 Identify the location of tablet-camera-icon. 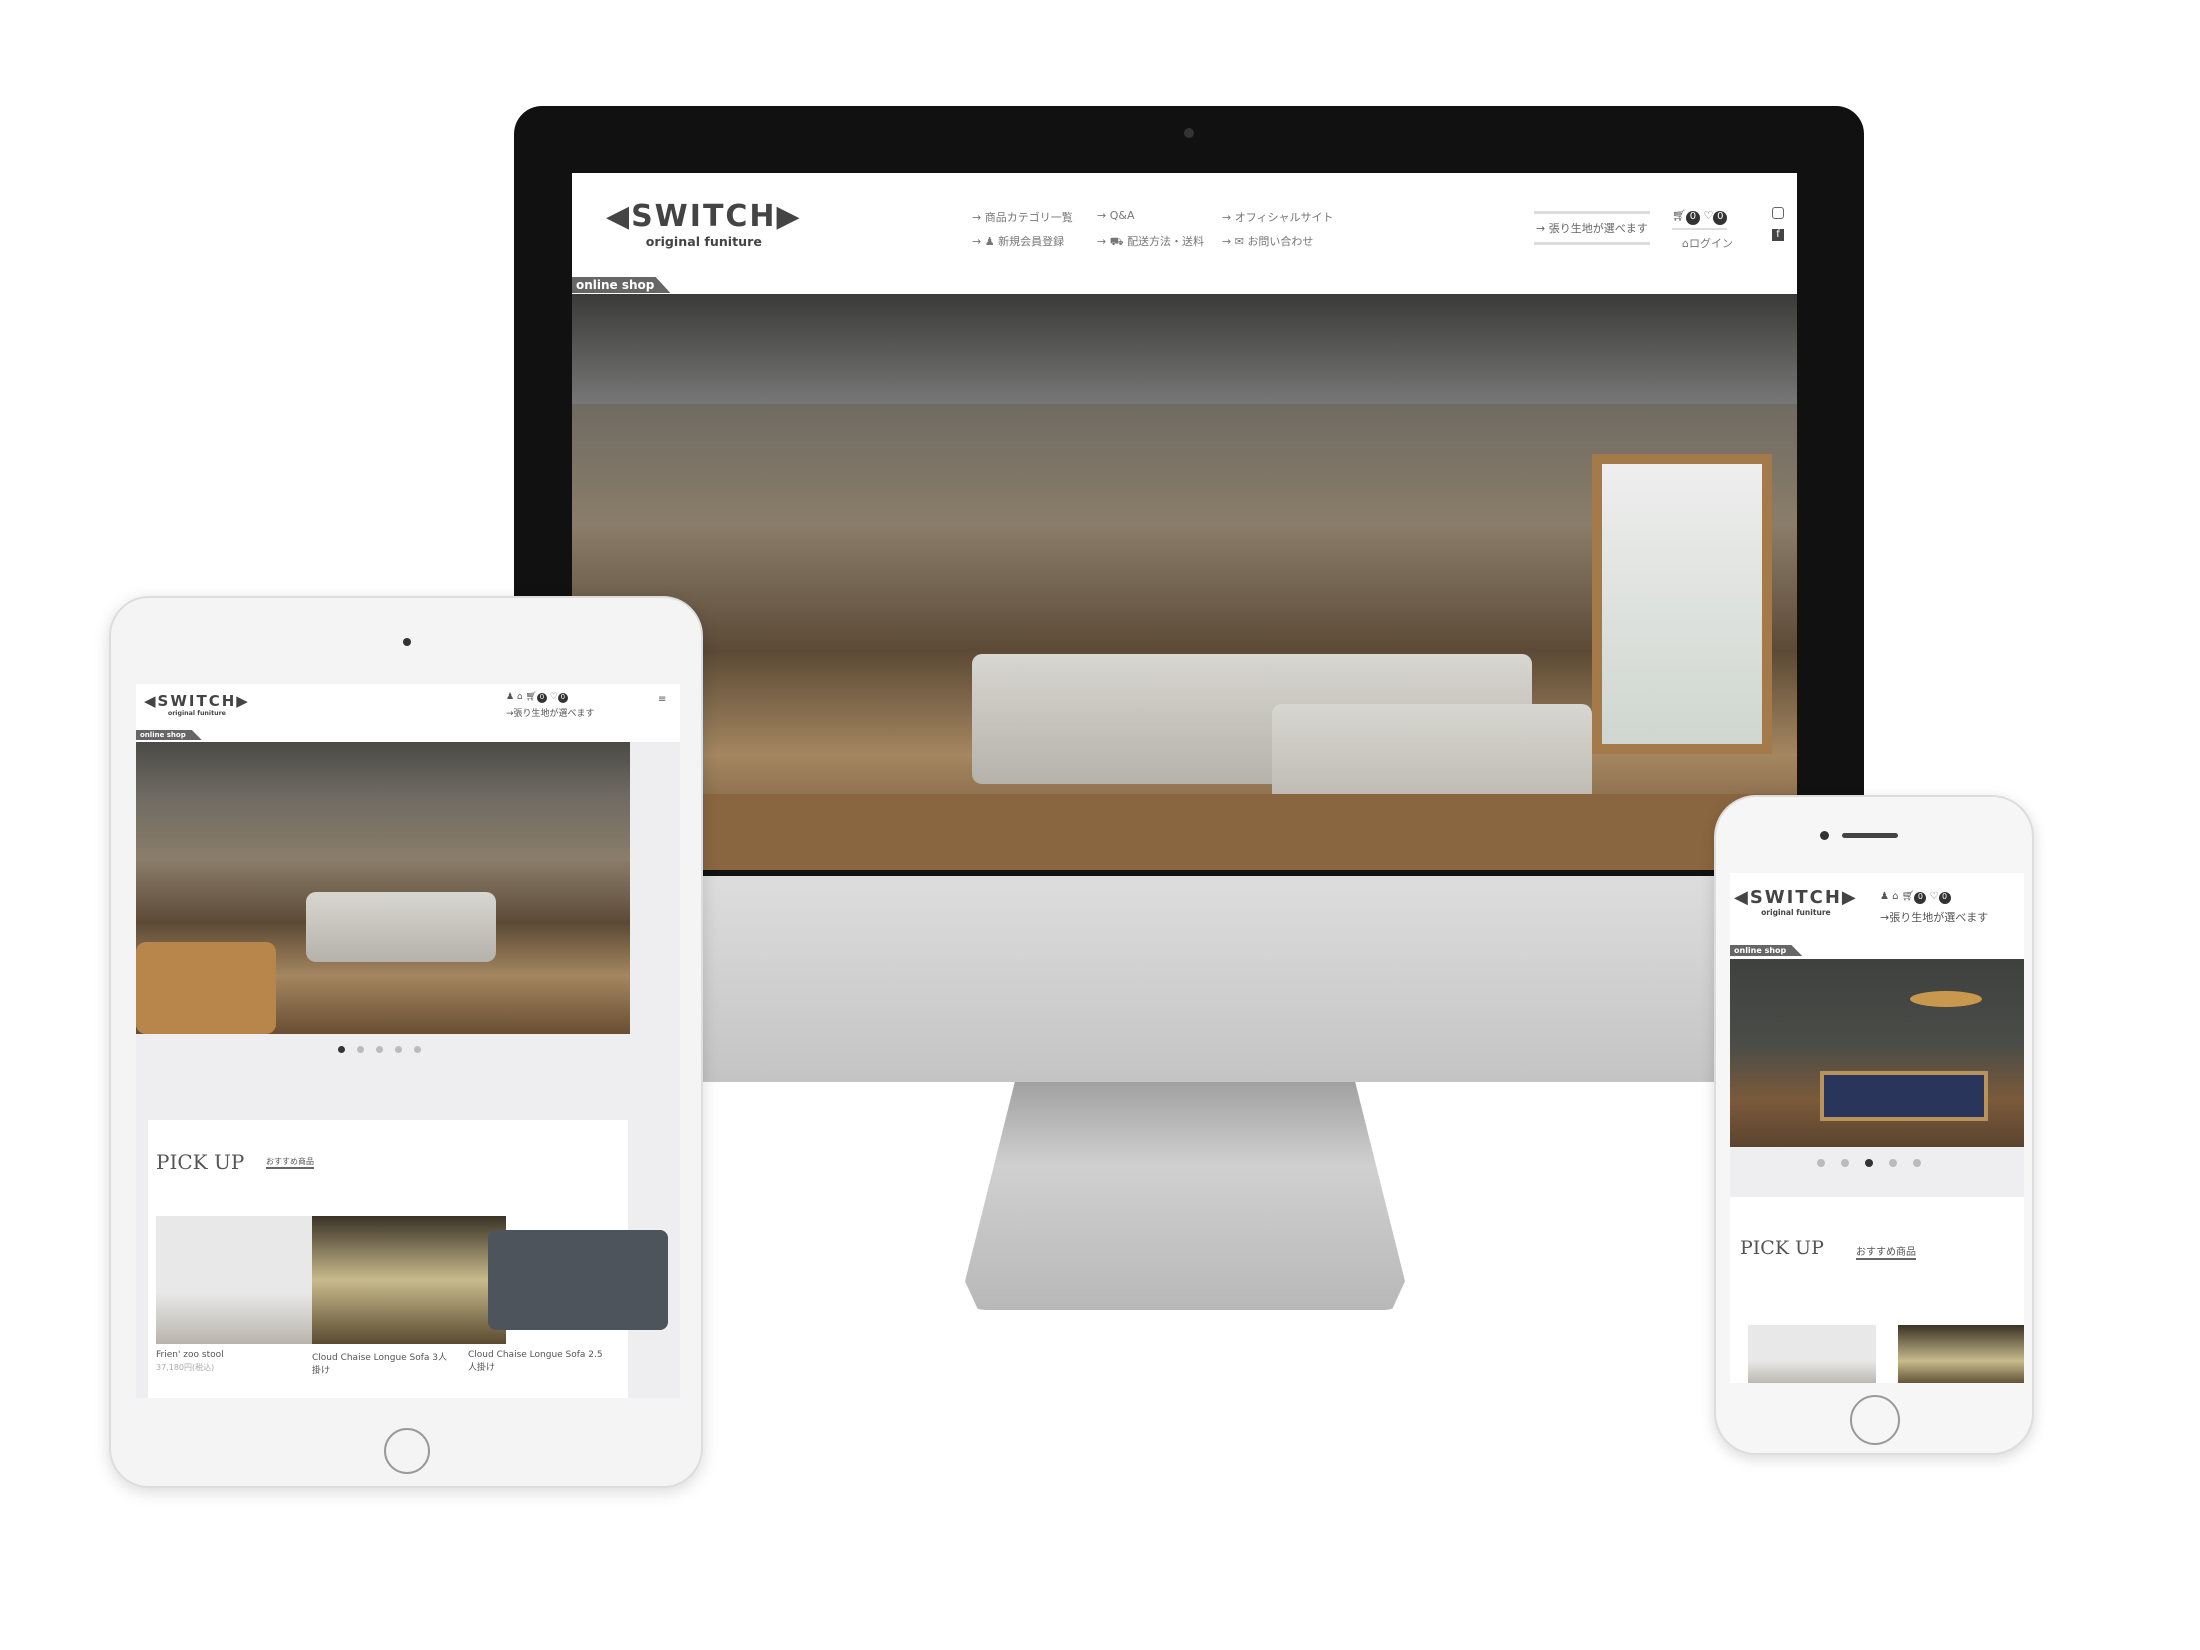
(407, 642).